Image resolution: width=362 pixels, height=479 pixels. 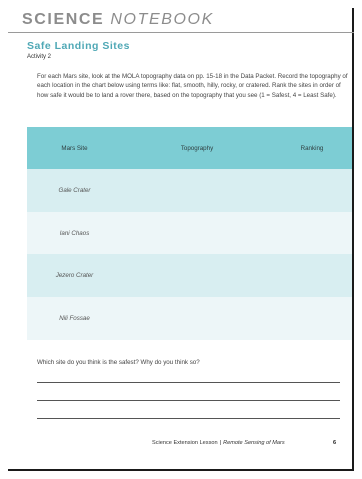 I want to click on notebook-title-italic: NOTEBOOK, so click(x=162, y=19).